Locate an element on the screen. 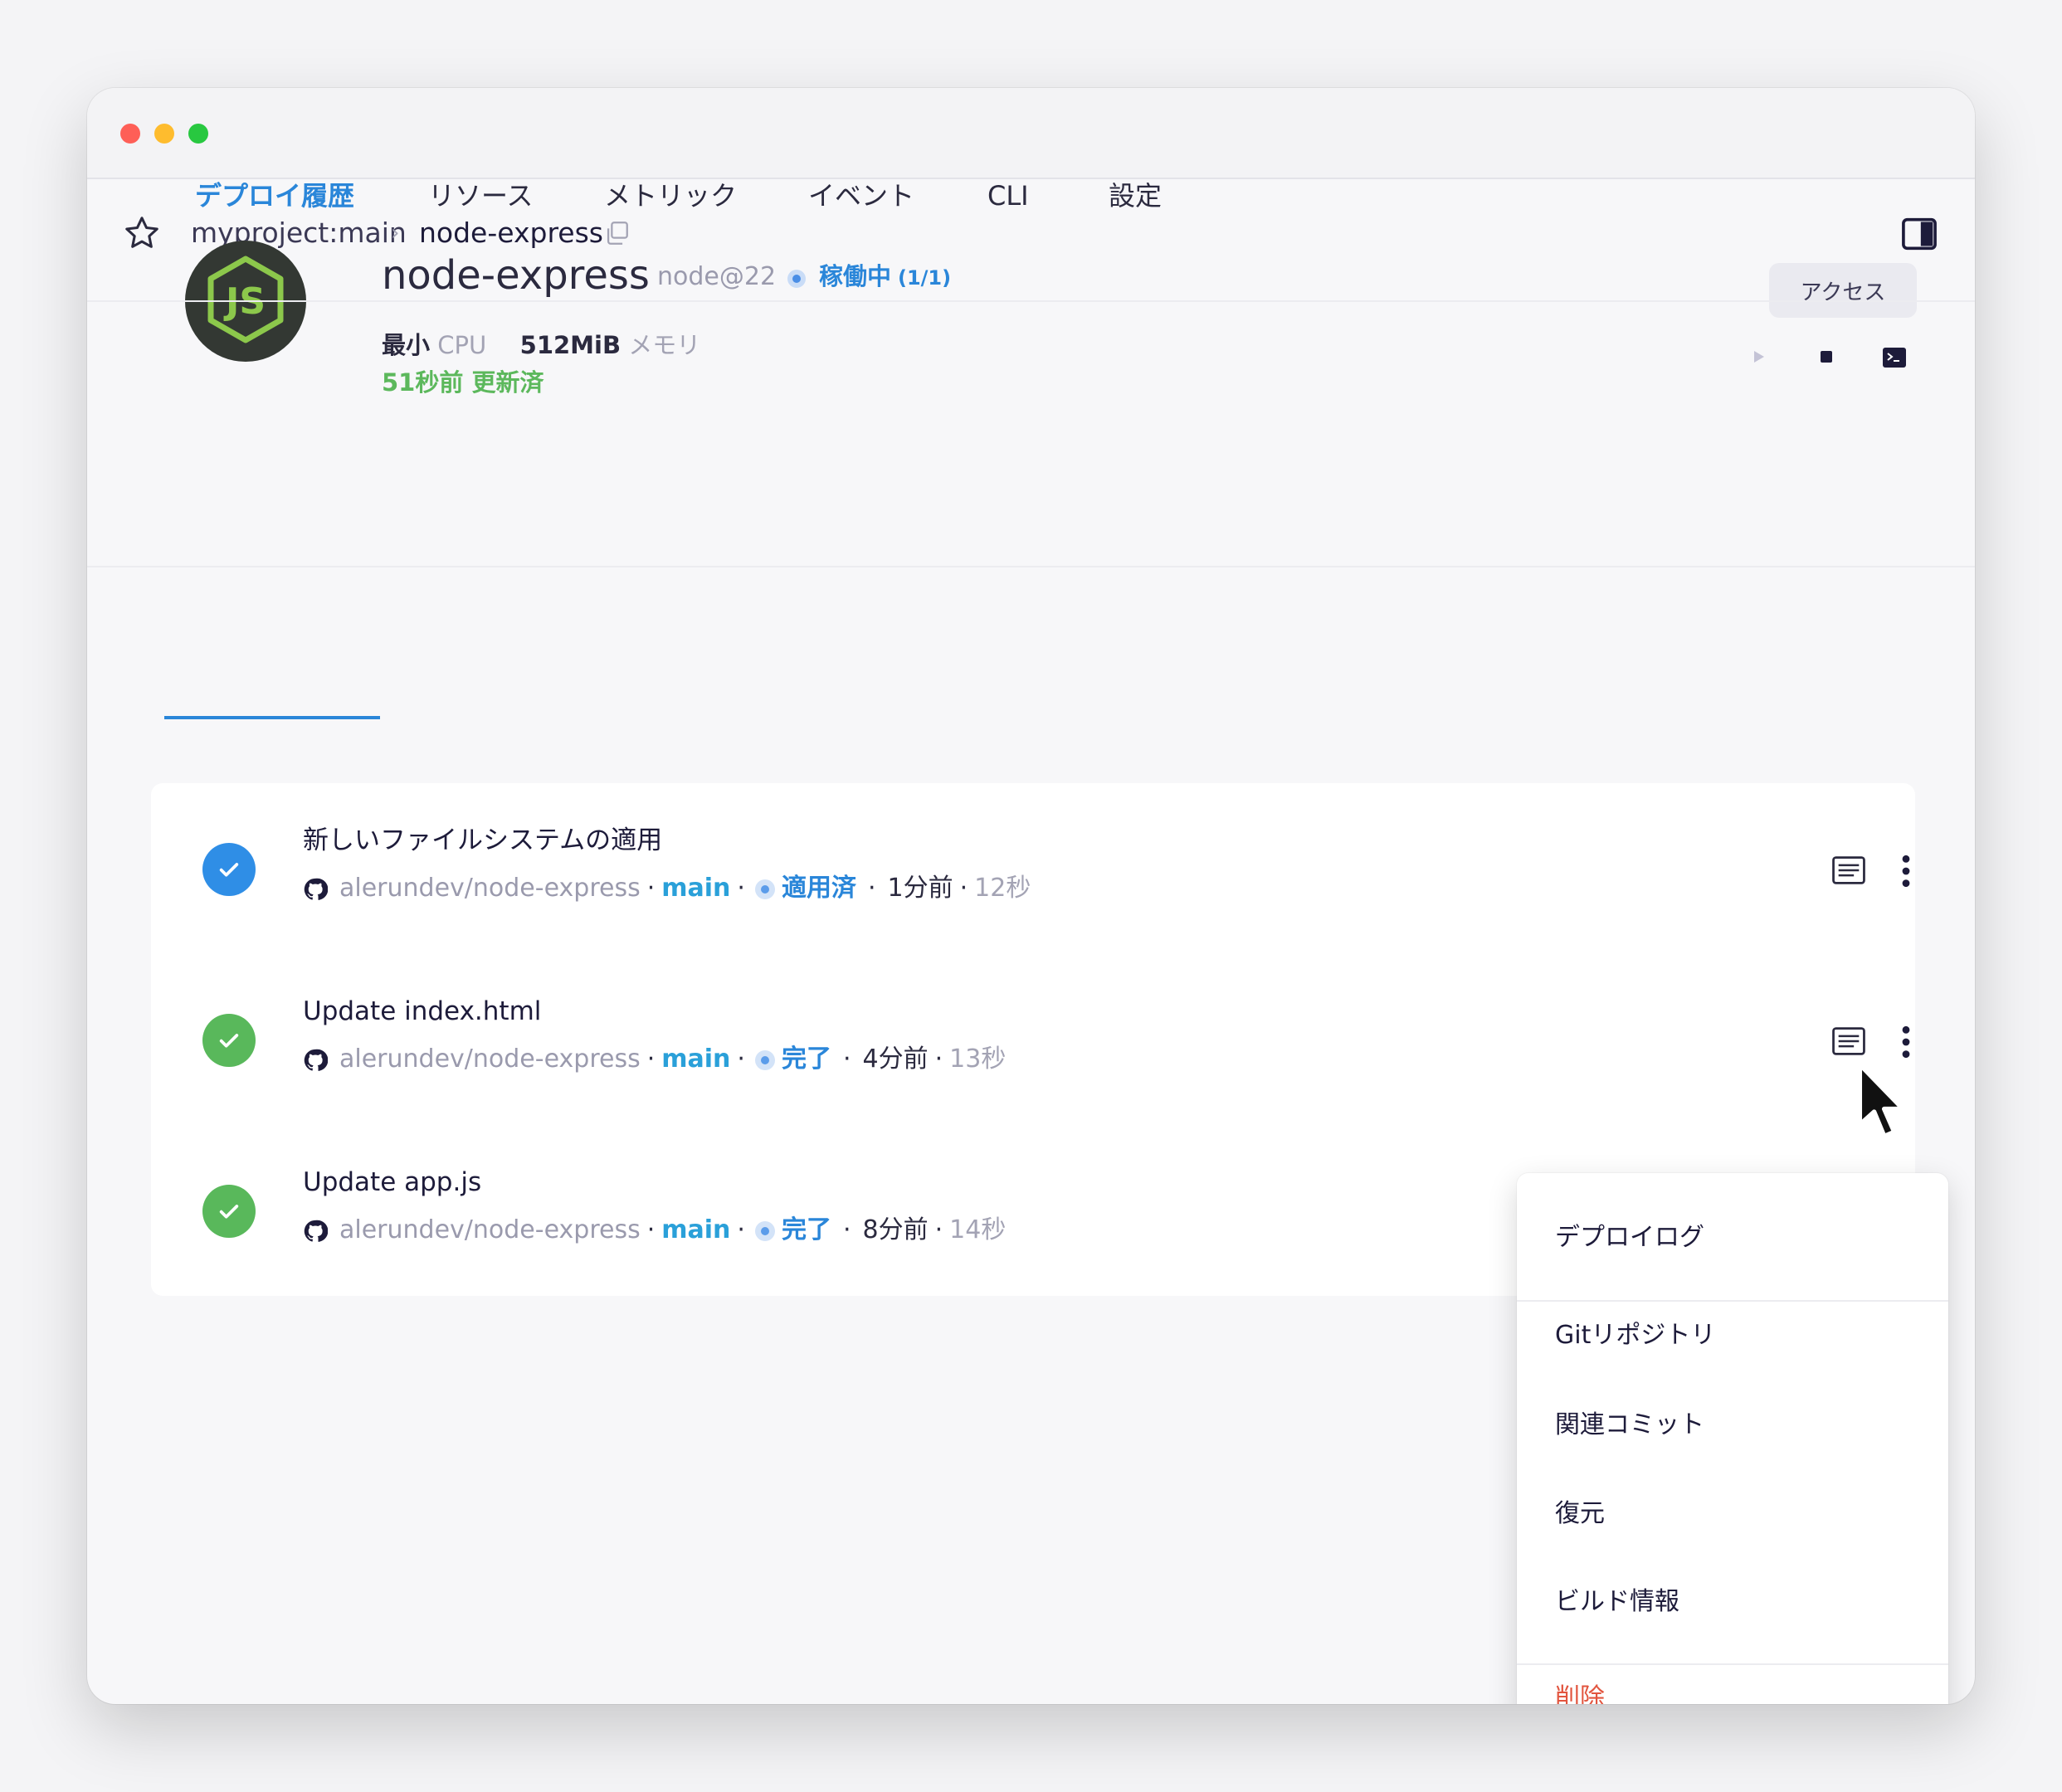 This screenshot has width=2062, height=1792. tab-deploy-history: デプロイ履歴 is located at coordinates (274, 196).